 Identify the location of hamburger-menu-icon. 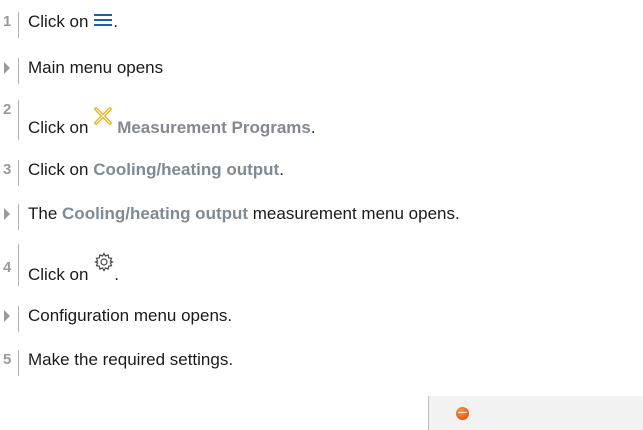
(103, 22).